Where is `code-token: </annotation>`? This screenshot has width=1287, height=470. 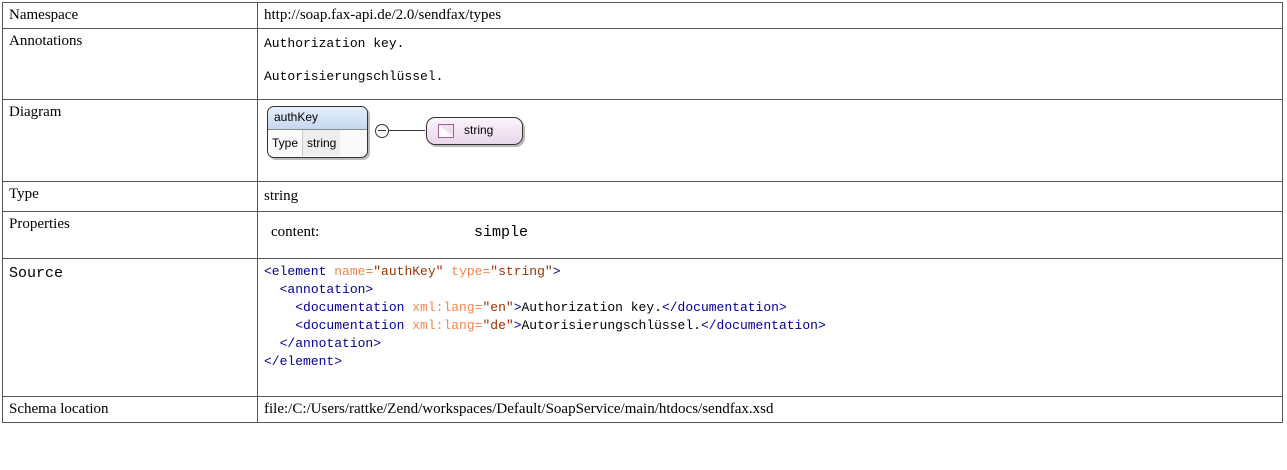
code-token: </annotation> is located at coordinates (330, 343).